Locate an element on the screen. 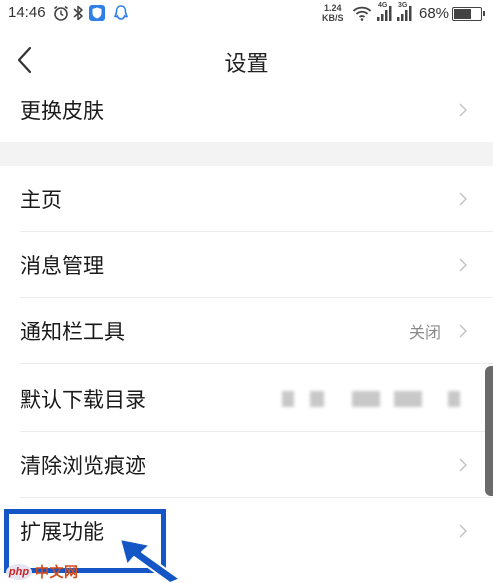 This screenshot has width=493, height=583. redacted-path is located at coordinates (377, 399).